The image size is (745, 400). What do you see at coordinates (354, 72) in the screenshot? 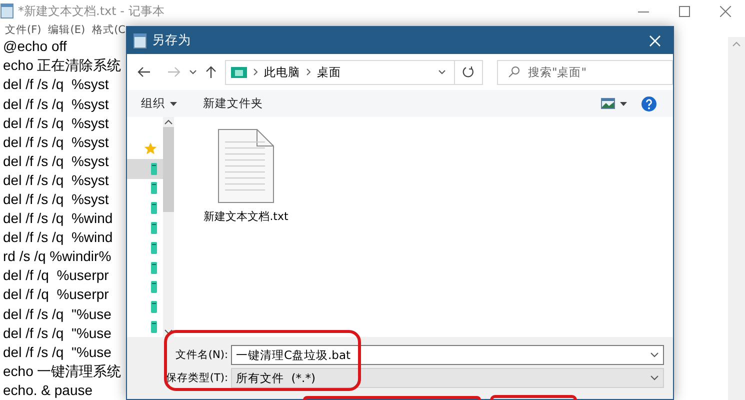
I see `address-bar: 此电脑 桌面` at bounding box center [354, 72].